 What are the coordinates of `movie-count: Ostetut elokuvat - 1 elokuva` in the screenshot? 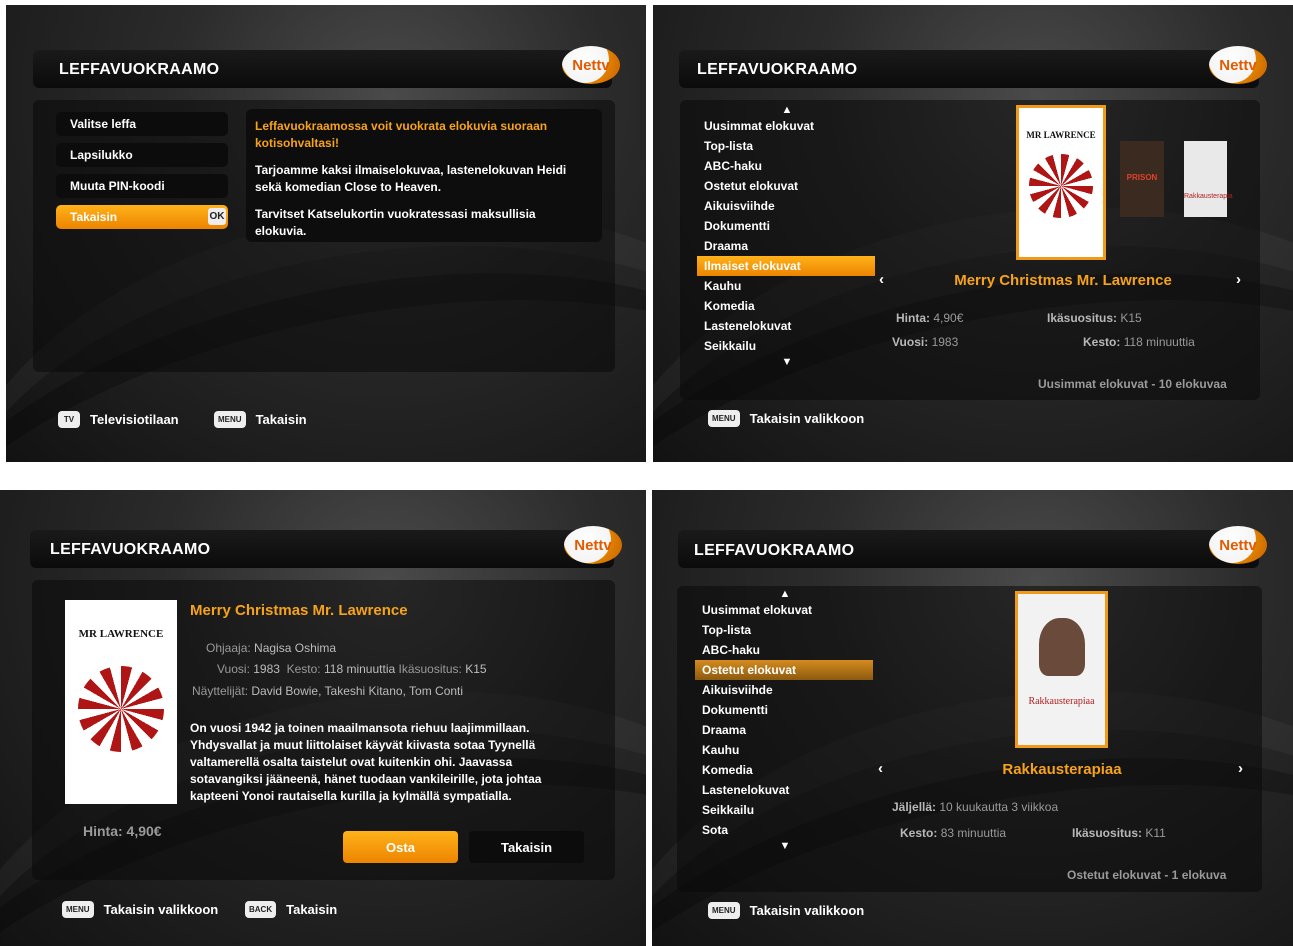 It's located at (1147, 875).